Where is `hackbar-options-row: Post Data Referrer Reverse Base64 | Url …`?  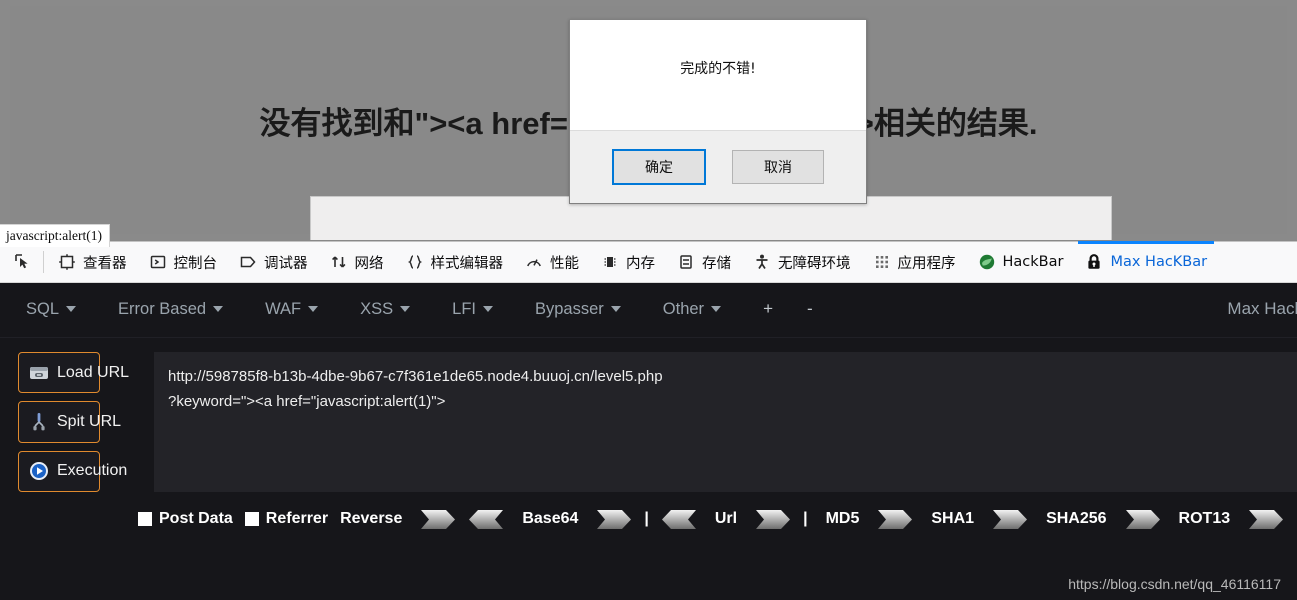
hackbar-options-row: Post Data Referrer Reverse Base64 | Url … is located at coordinates (648, 519).